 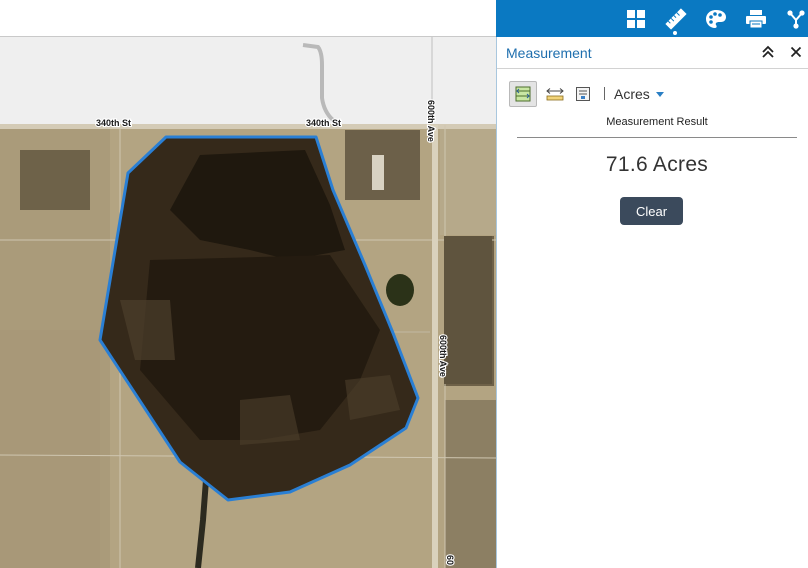 I want to click on unit-dropdown: Acres, so click(x=639, y=94).